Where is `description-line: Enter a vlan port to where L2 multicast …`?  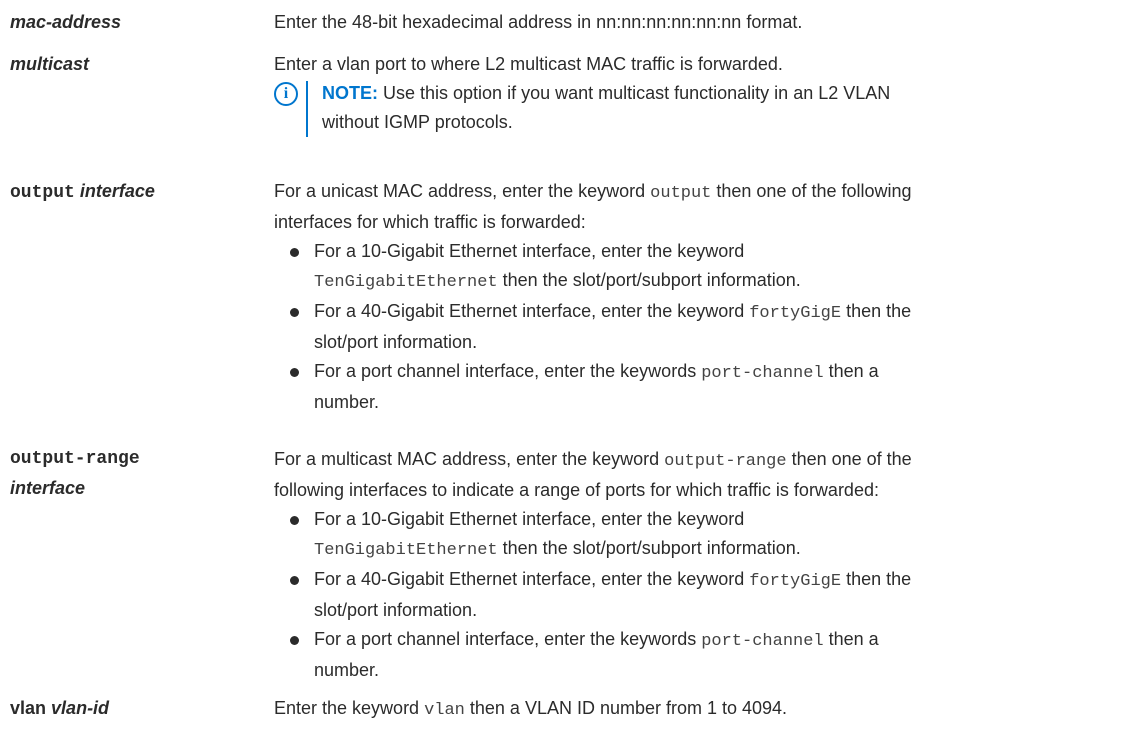
description-line: Enter a vlan port to where L2 multicast … is located at coordinates (528, 64).